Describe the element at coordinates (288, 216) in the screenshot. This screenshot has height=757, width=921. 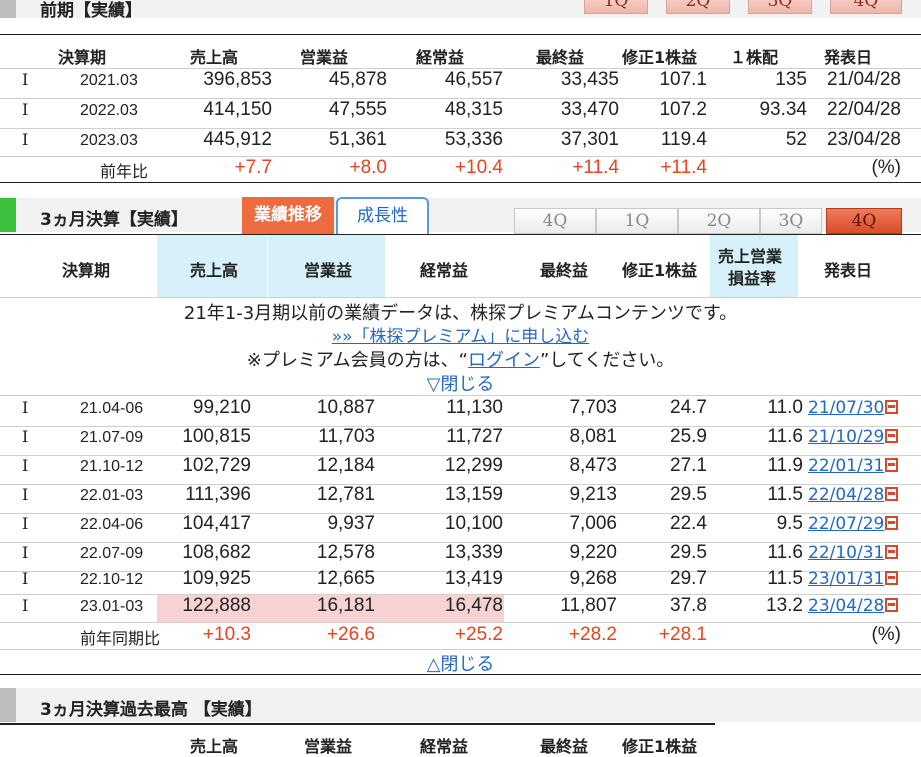
I see `tab-performance-trend: 業績推移` at that location.